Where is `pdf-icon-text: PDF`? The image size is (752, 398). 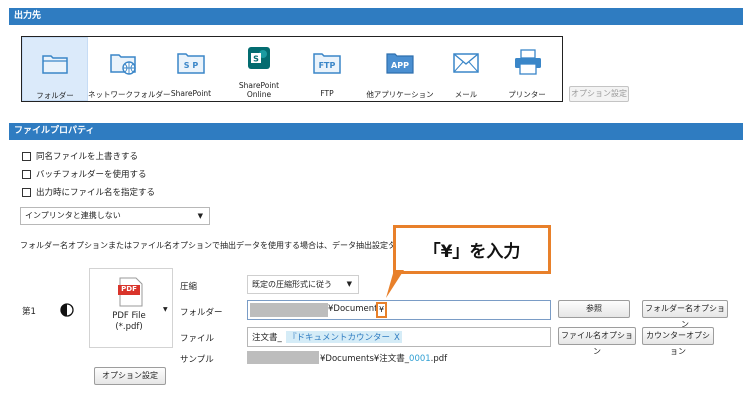 pdf-icon-text: PDF is located at coordinates (129, 289).